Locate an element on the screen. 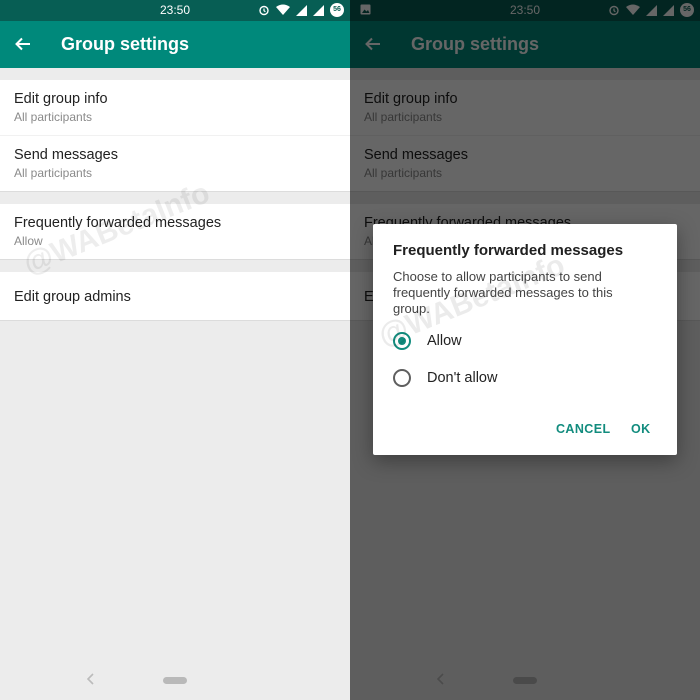 The image size is (700, 700). setting-label: Edit group admins is located at coordinates (72, 297).